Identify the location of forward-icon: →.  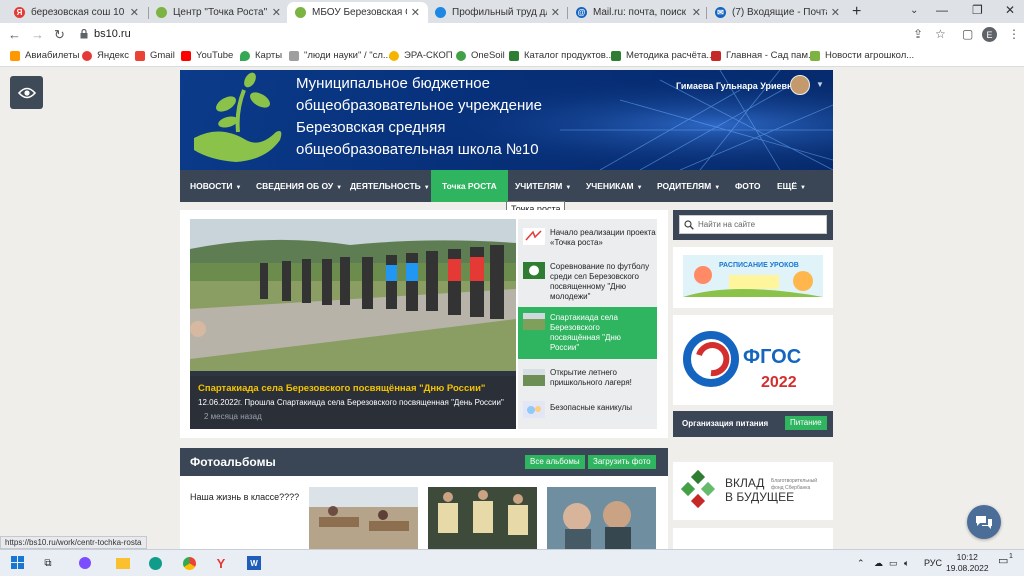
(37, 34).